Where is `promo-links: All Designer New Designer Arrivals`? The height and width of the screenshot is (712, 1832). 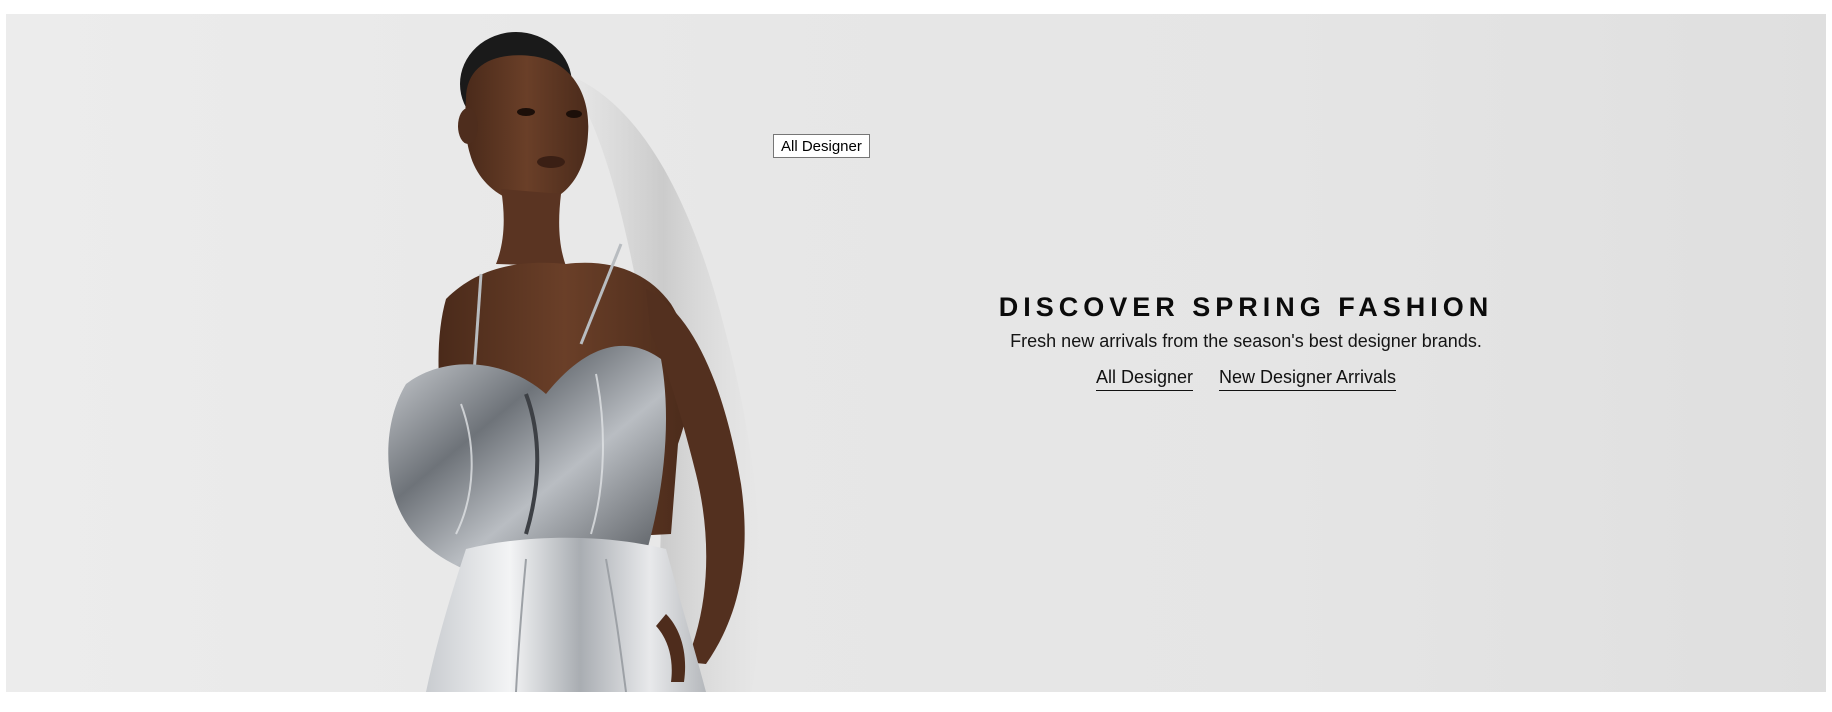 promo-links: All Designer New Designer Arrivals is located at coordinates (1246, 378).